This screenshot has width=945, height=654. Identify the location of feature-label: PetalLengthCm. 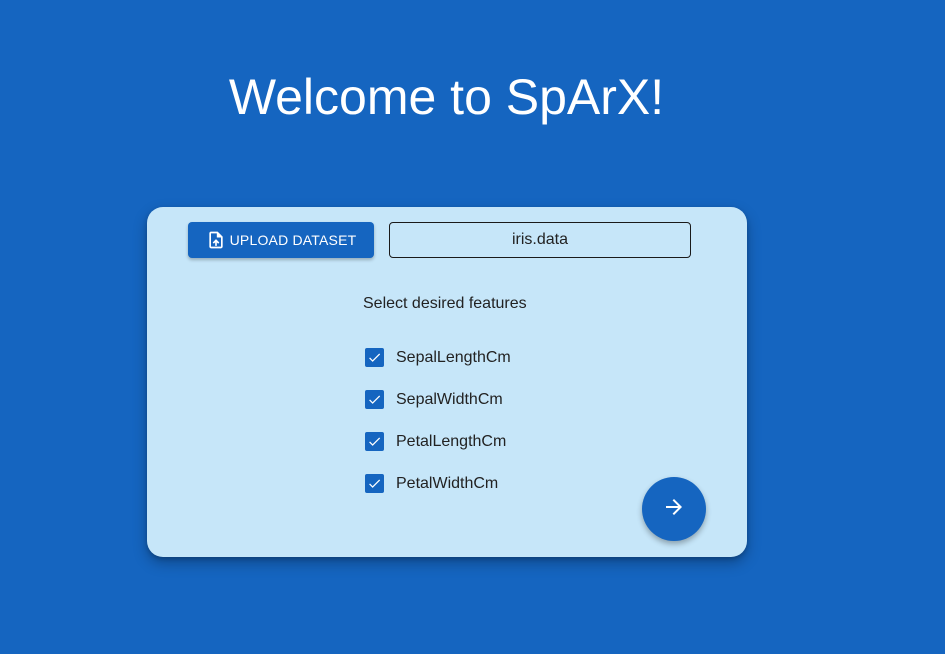
(451, 441).